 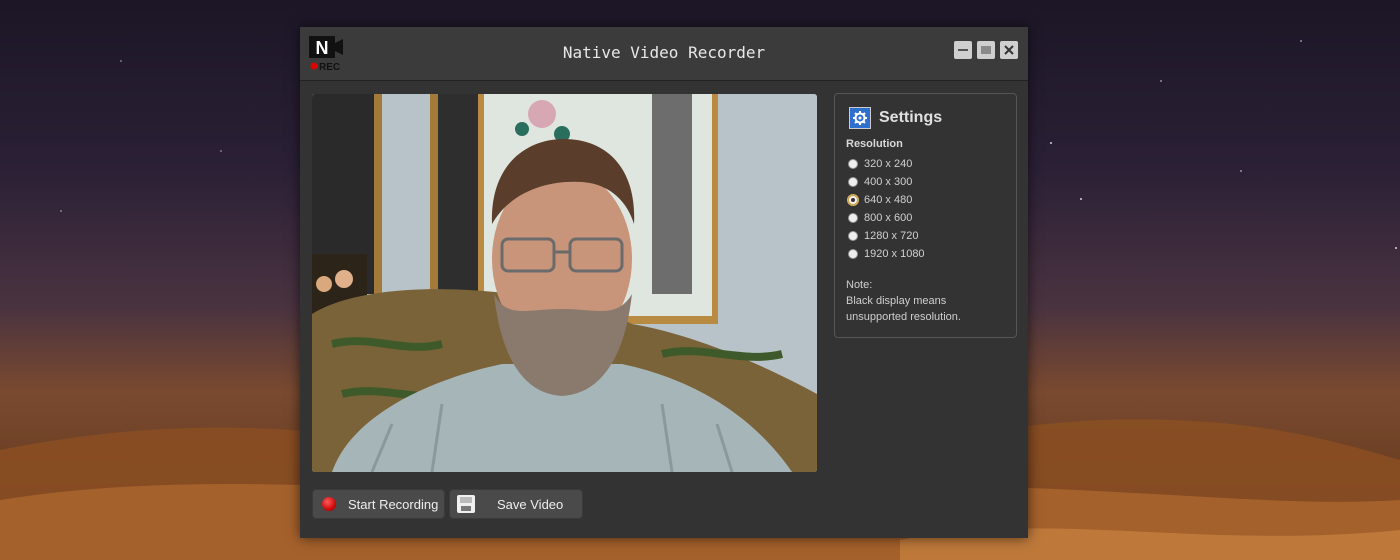 I want to click on close-button, so click(x=1009, y=50).